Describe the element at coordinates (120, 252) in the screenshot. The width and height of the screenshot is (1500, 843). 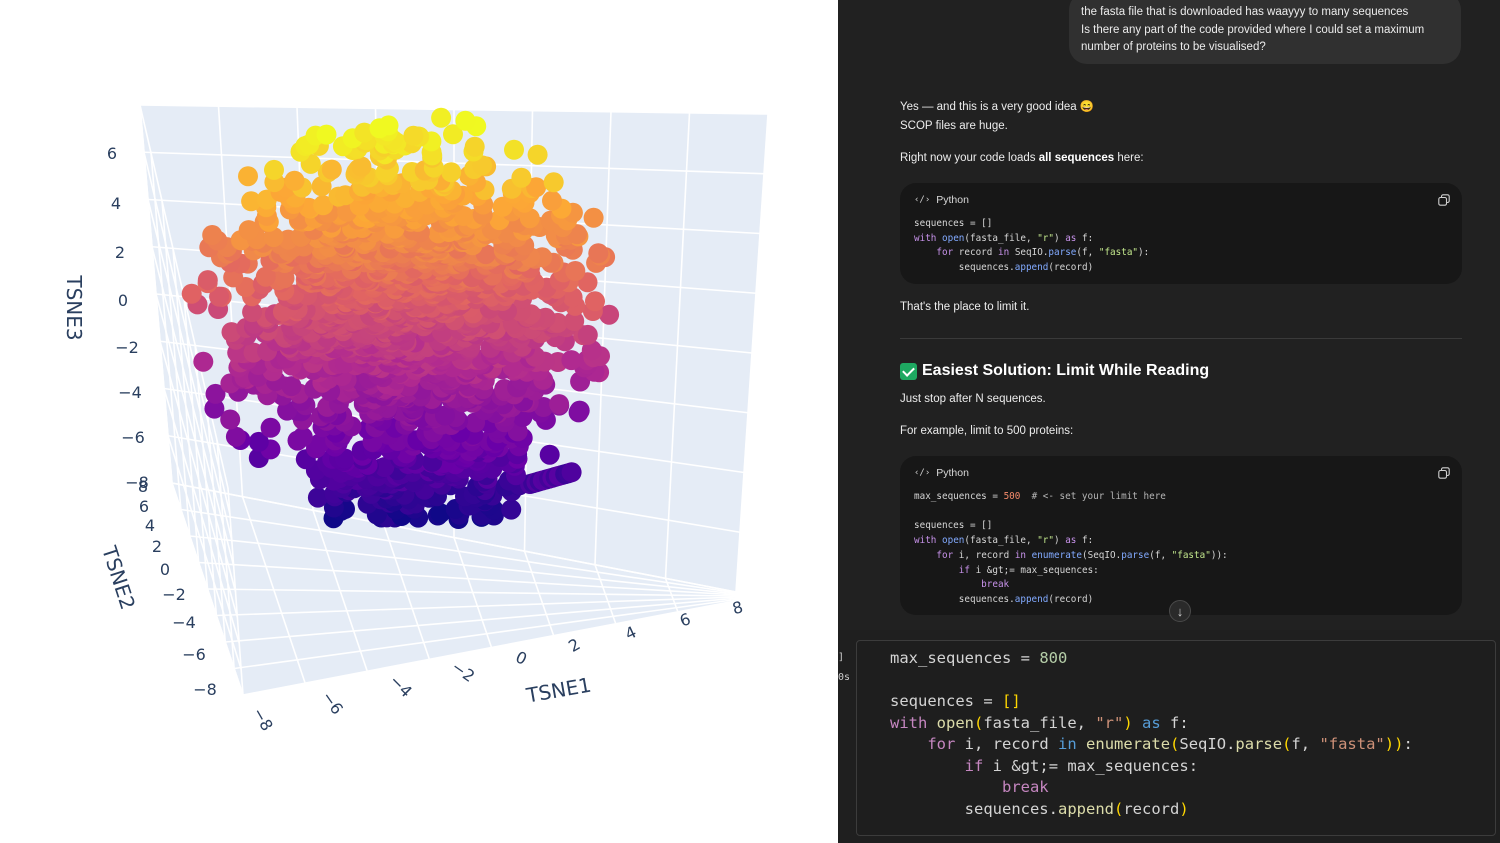
I see `z-tick: 2` at that location.